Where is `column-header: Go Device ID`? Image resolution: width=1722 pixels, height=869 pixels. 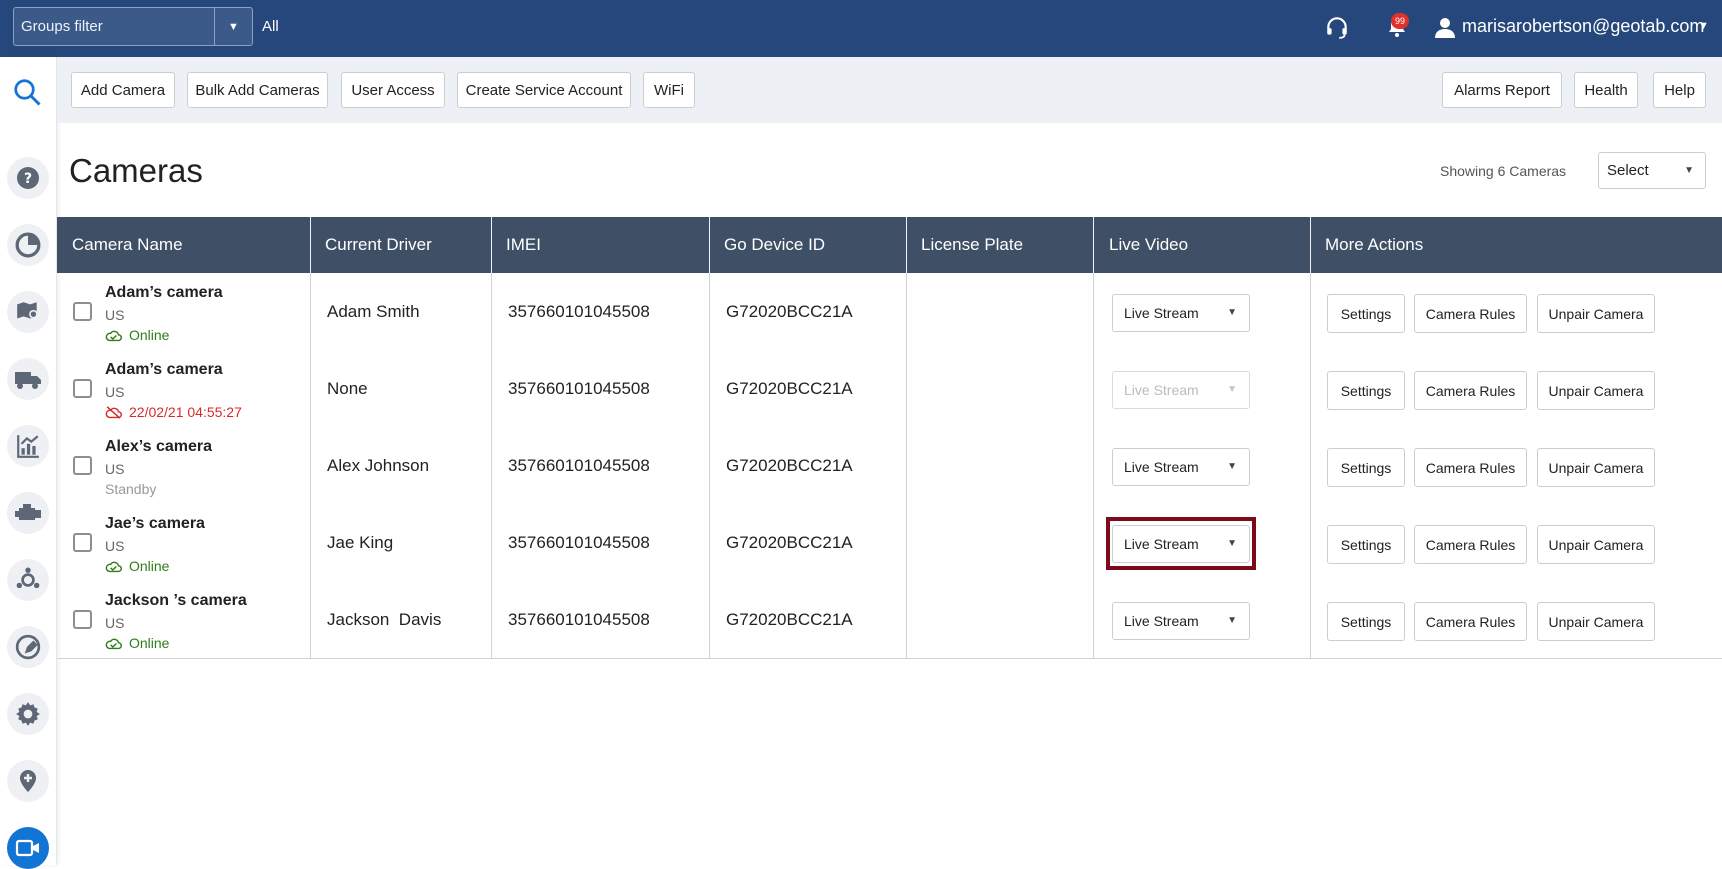 column-header: Go Device ID is located at coordinates (767, 245).